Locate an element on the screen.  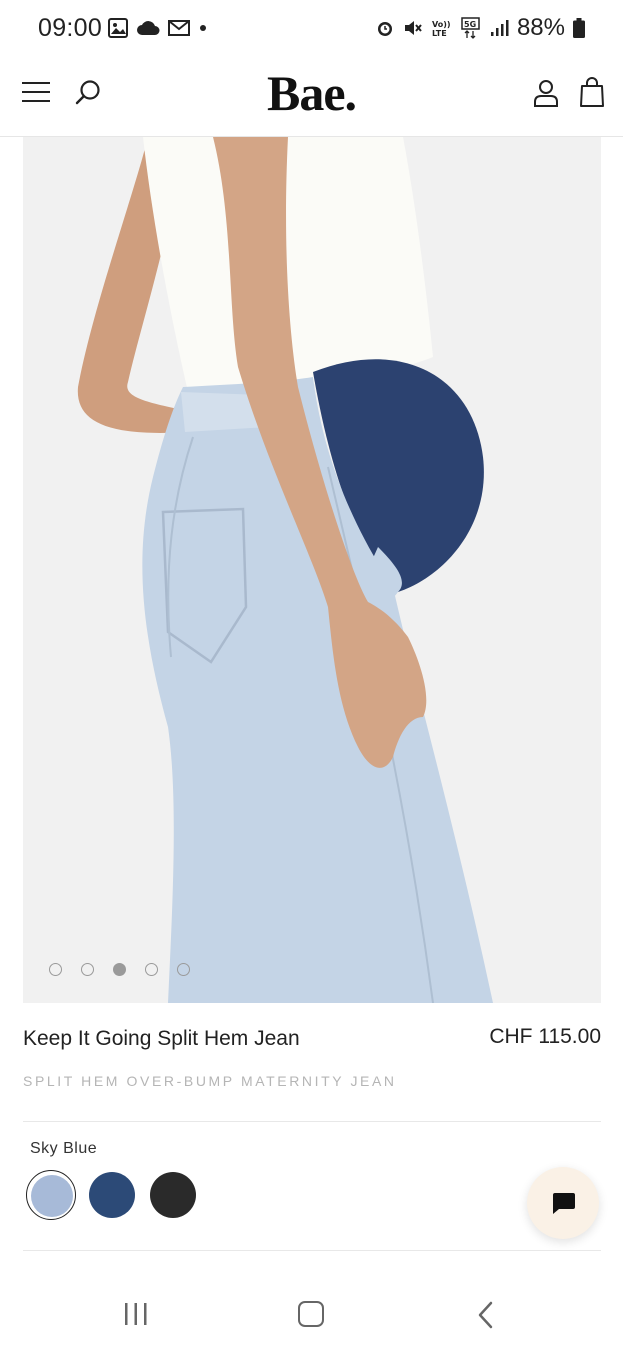
selected-color-label: Sky Blue is located at coordinates (64, 1148).